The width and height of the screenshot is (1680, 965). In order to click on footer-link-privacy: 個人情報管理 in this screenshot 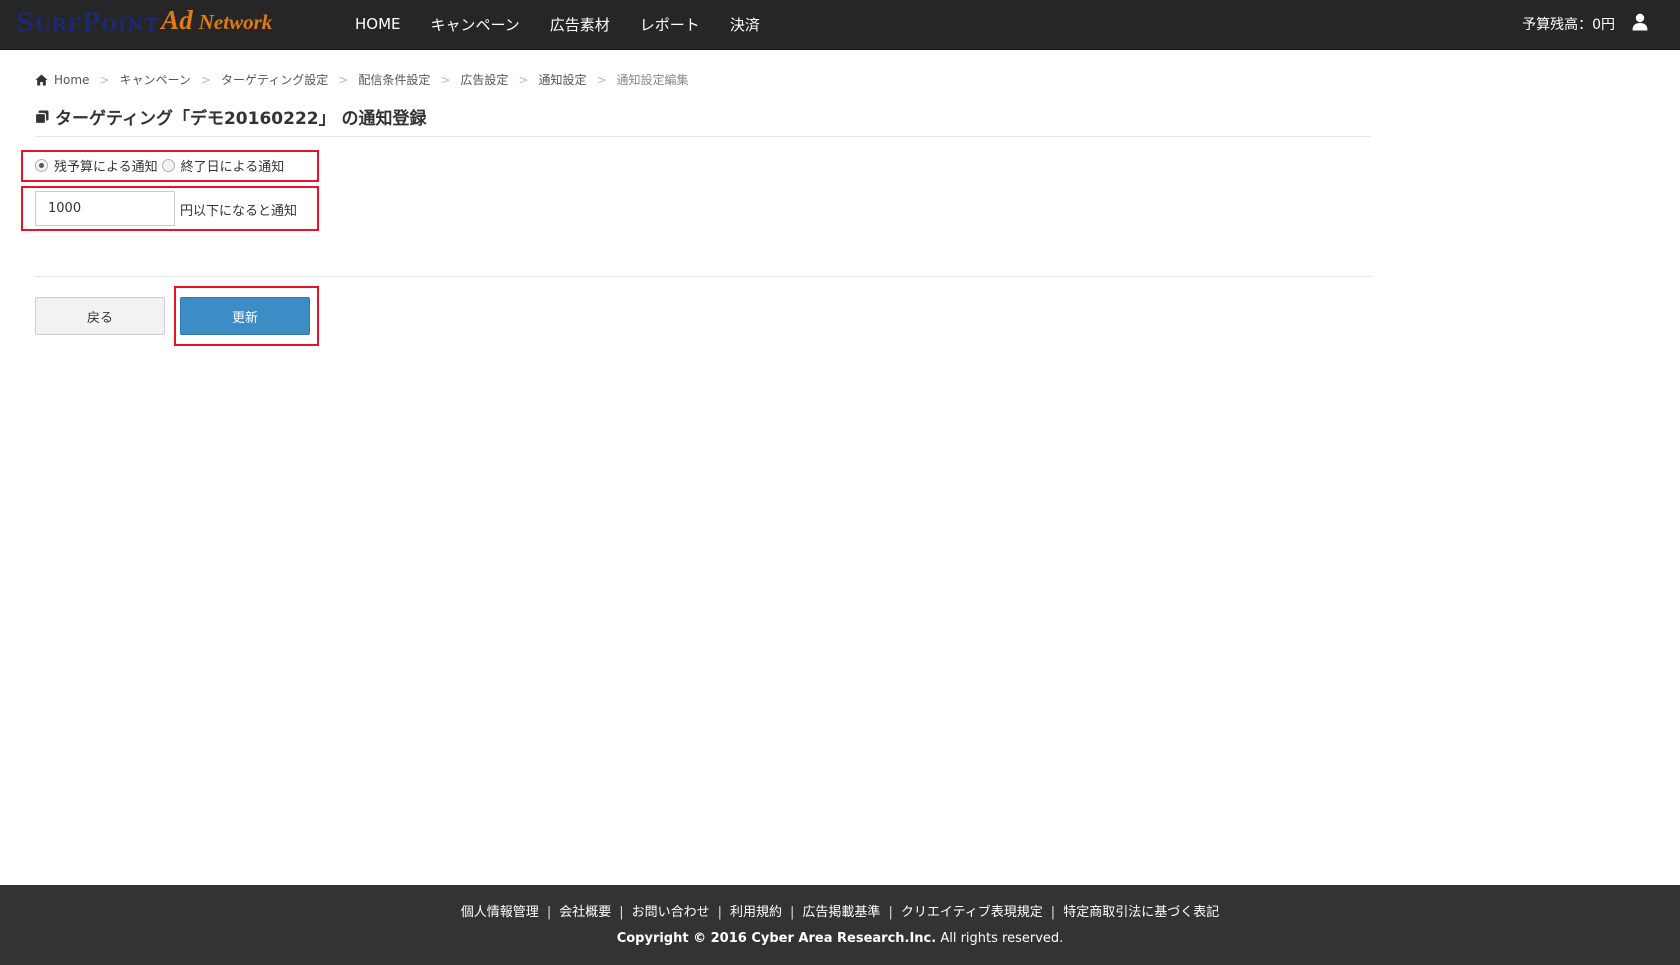, I will do `click(500, 912)`.